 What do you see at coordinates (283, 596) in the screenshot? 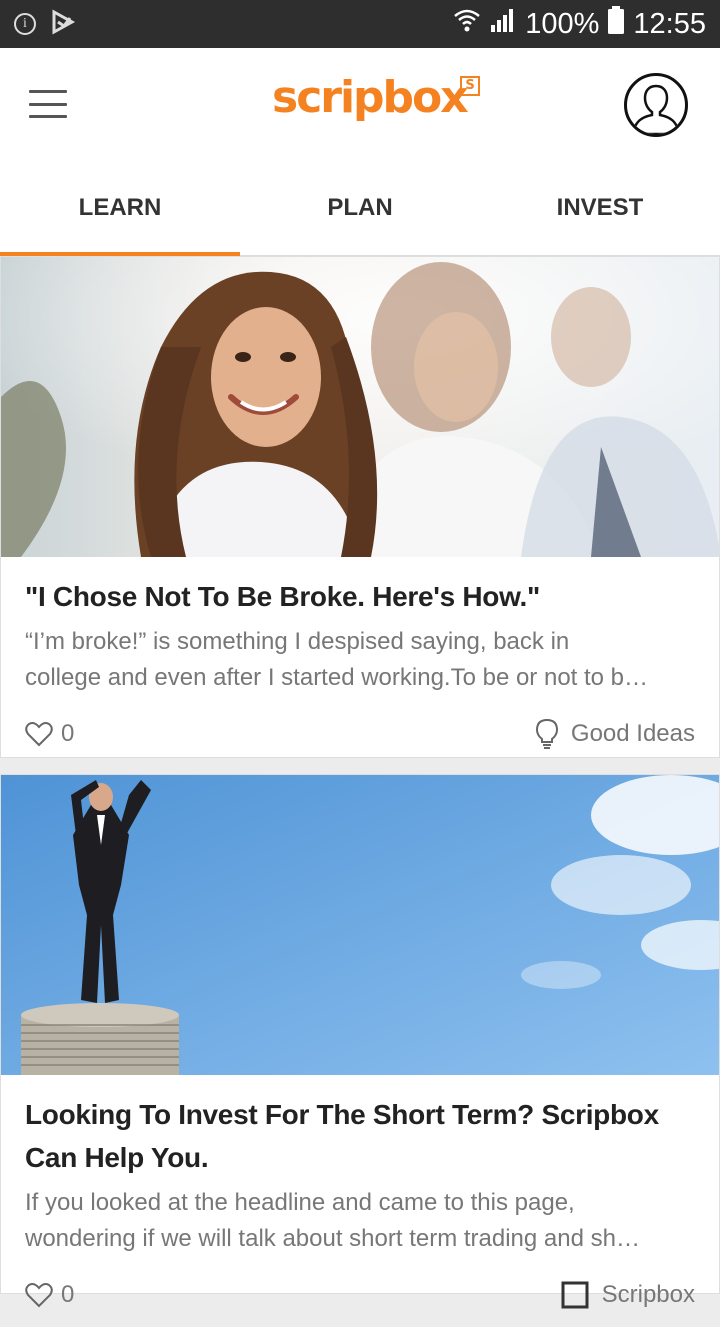
I see `article-title: "I Chose Not To Be Broke. Here's How."` at bounding box center [283, 596].